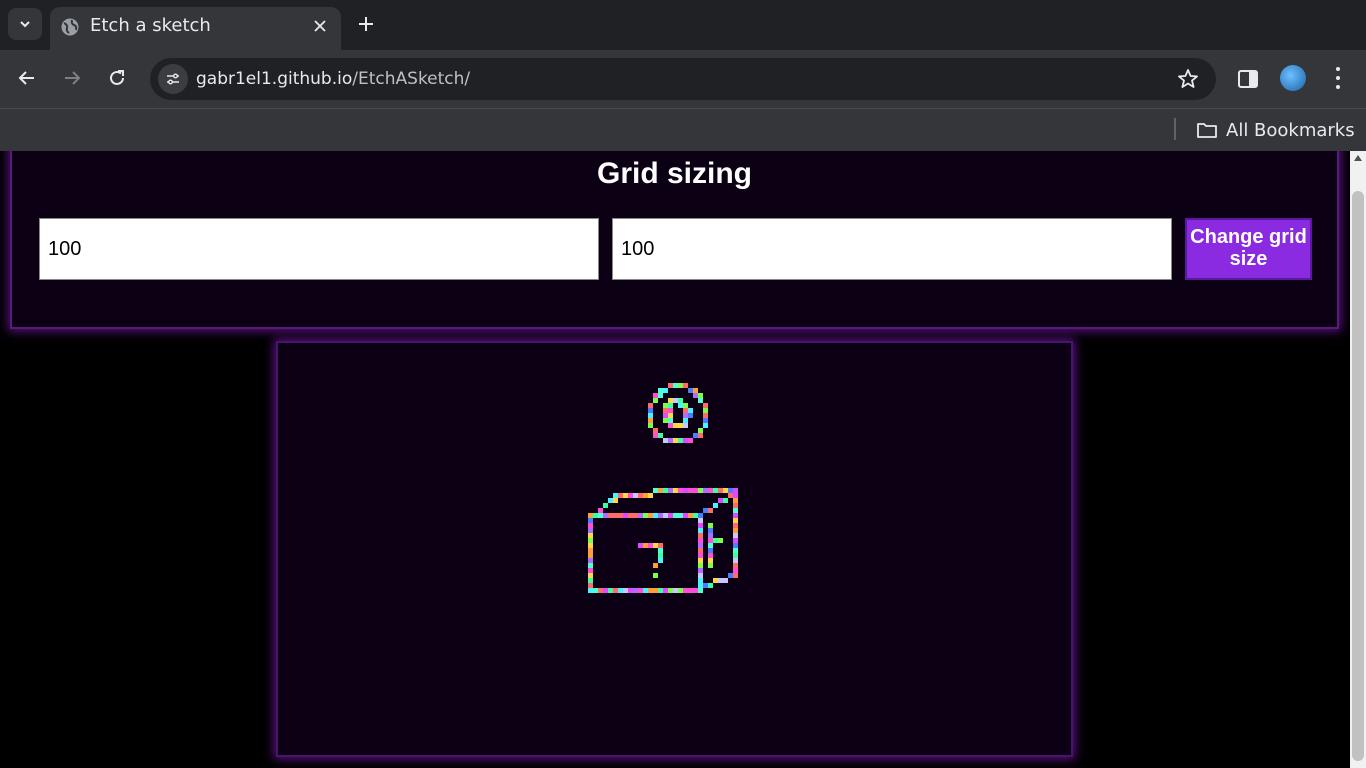 The width and height of the screenshot is (1366, 768). I want to click on close-icon, so click(320, 26).